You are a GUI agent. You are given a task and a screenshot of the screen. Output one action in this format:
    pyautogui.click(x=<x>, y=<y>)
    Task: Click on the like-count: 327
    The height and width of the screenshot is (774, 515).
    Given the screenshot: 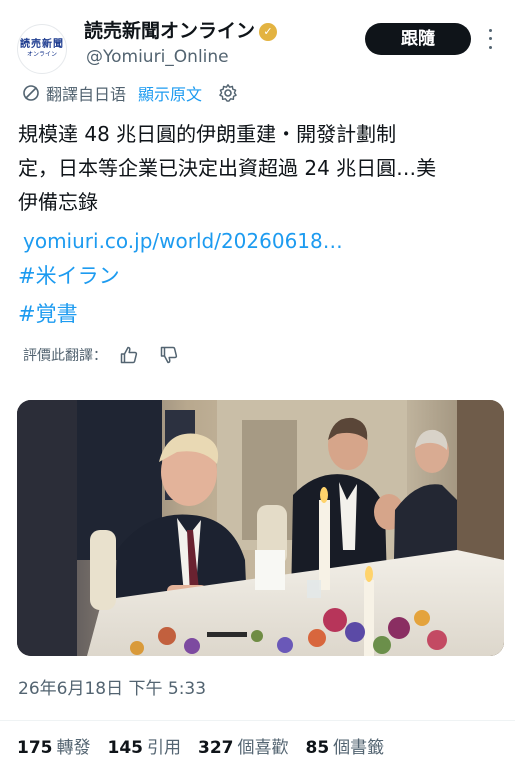 What is the action you would take?
    pyautogui.click(x=216, y=748)
    